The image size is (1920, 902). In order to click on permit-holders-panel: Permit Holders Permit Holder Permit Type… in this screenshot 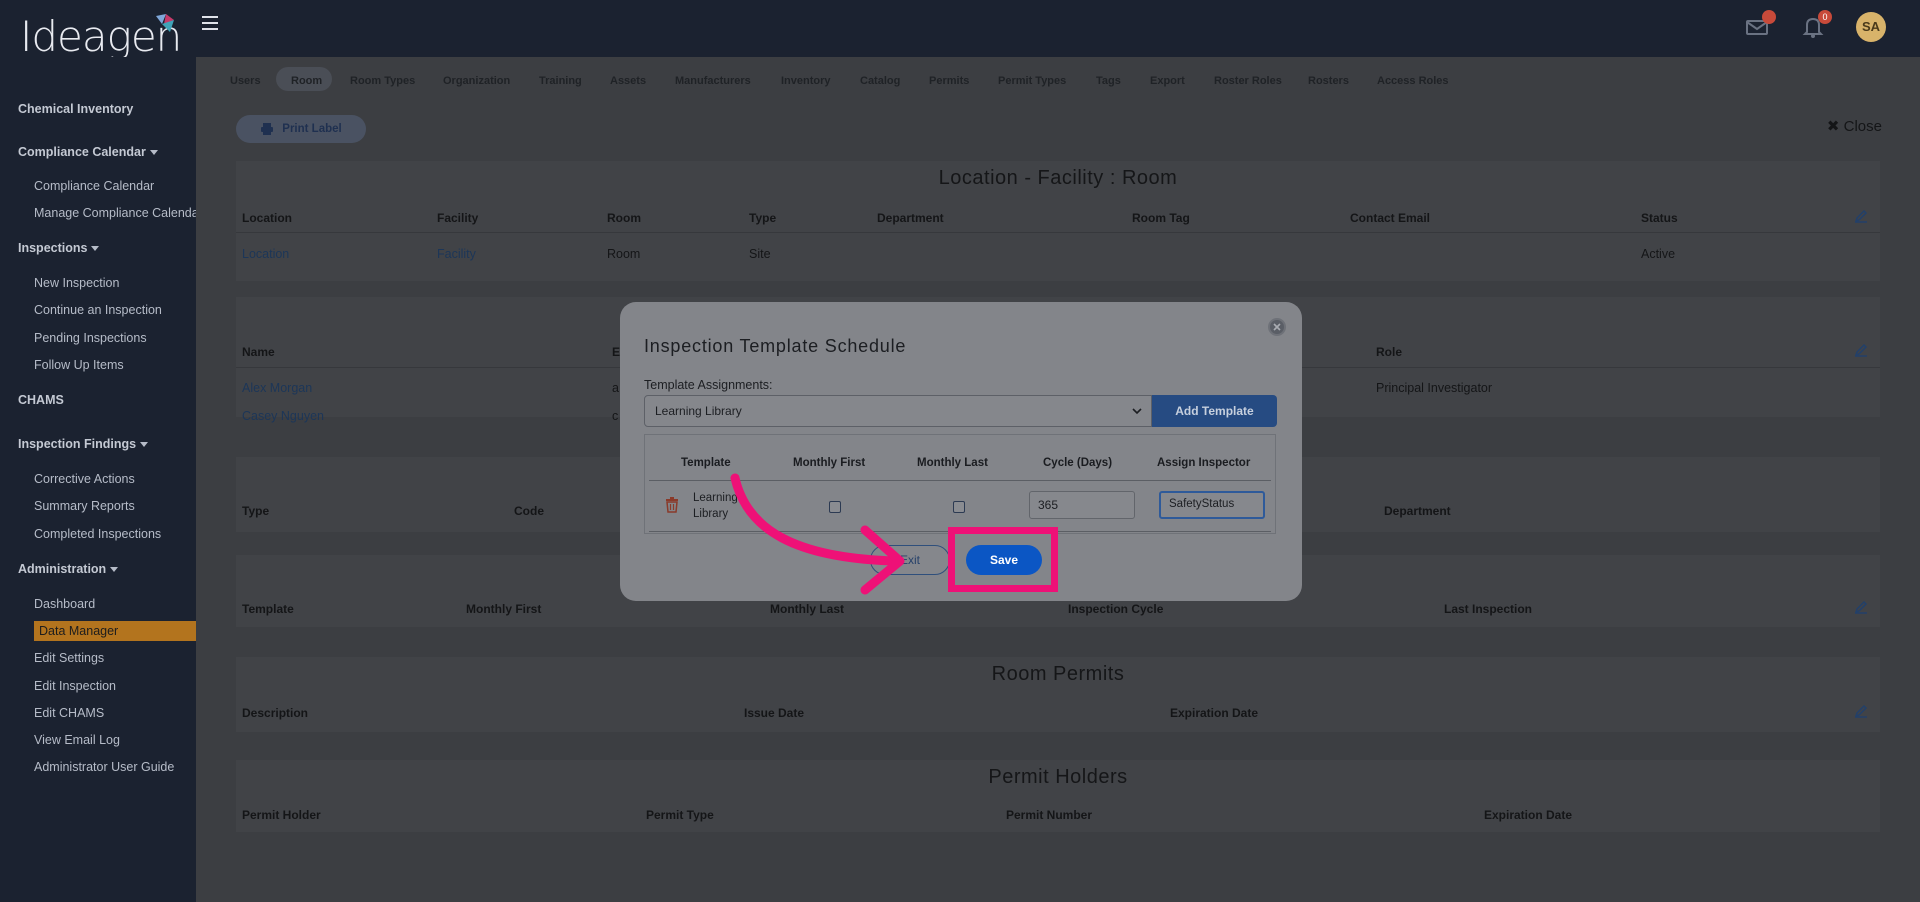, I will do `click(1058, 796)`.